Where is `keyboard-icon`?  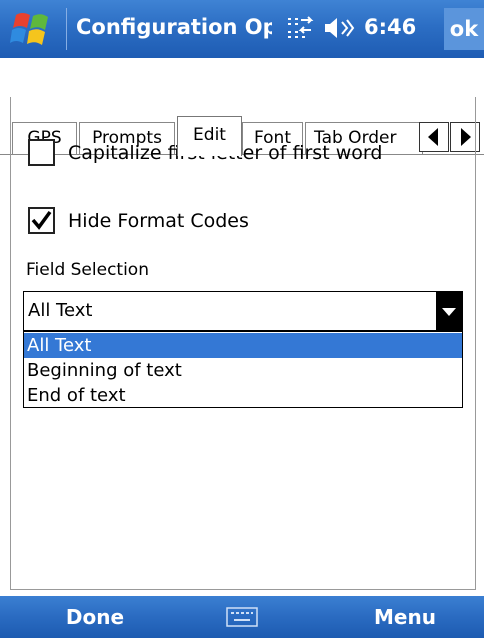 keyboard-icon is located at coordinates (242, 617).